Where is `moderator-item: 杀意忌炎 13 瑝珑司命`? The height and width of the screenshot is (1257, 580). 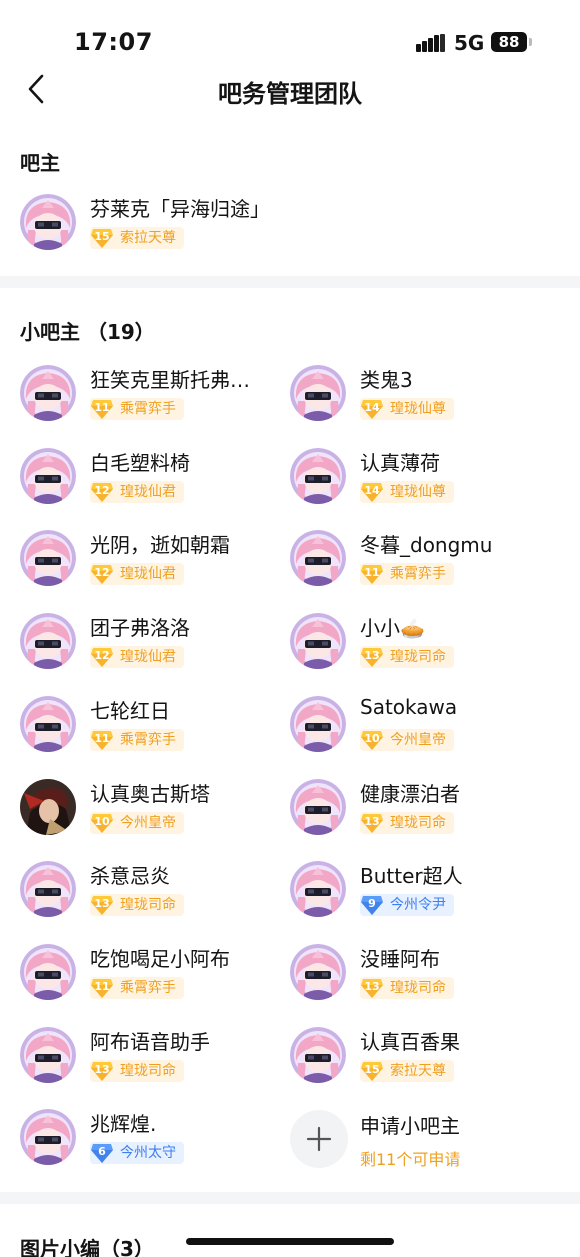 moderator-item: 杀意忌炎 13 瑝珑司命 is located at coordinates (145, 889).